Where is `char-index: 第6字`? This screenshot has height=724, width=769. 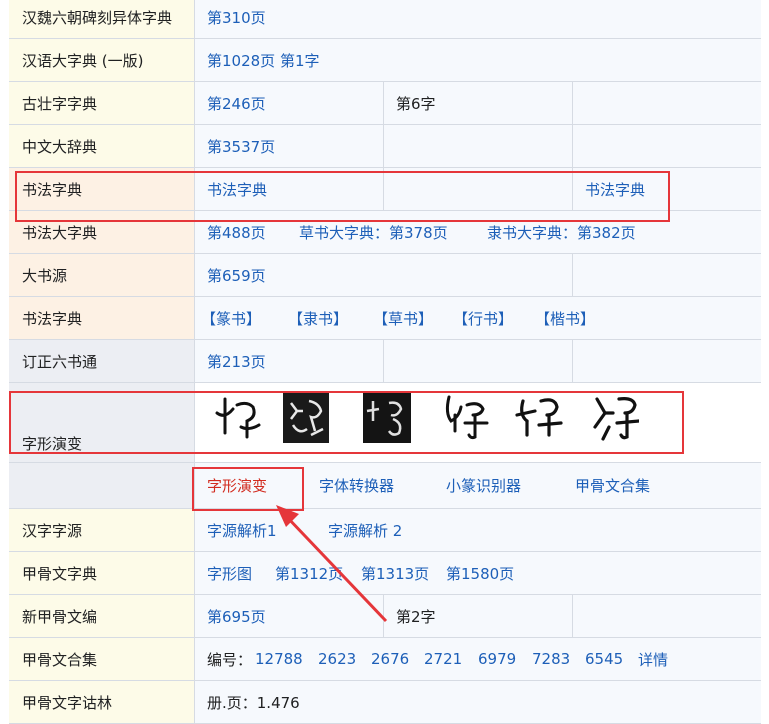 char-index: 第6字 is located at coordinates (416, 103).